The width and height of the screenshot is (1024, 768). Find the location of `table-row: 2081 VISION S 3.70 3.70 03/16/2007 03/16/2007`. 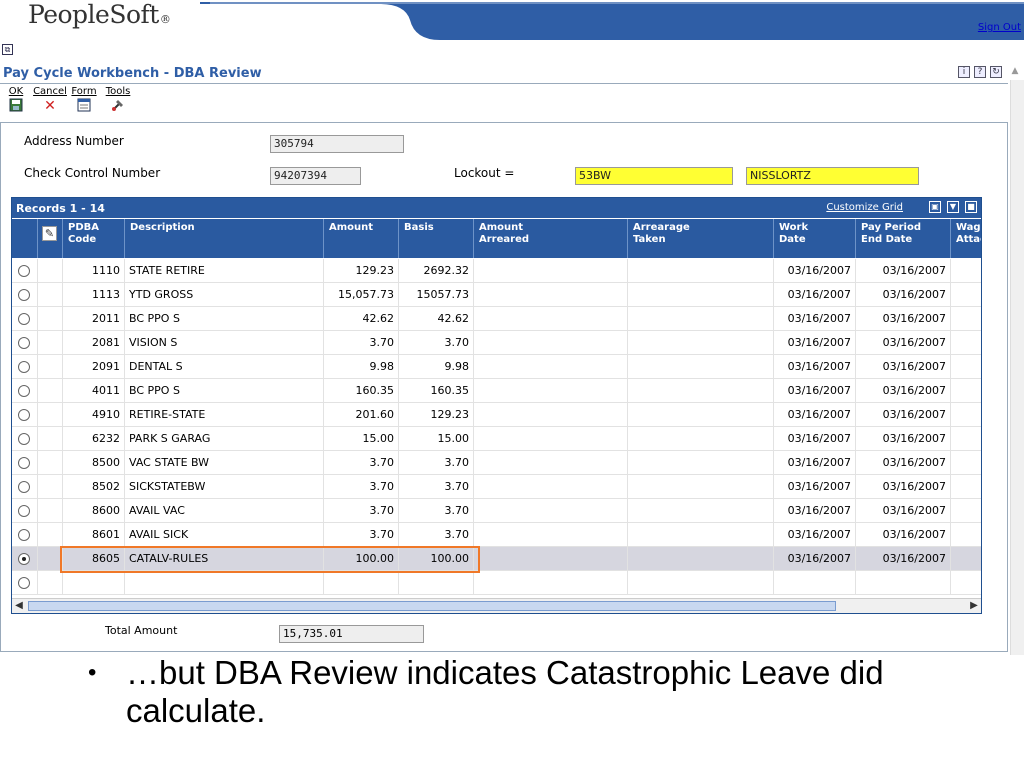

table-row: 2081 VISION S 3.70 3.70 03/16/2007 03/16/2007 is located at coordinates (496, 343).